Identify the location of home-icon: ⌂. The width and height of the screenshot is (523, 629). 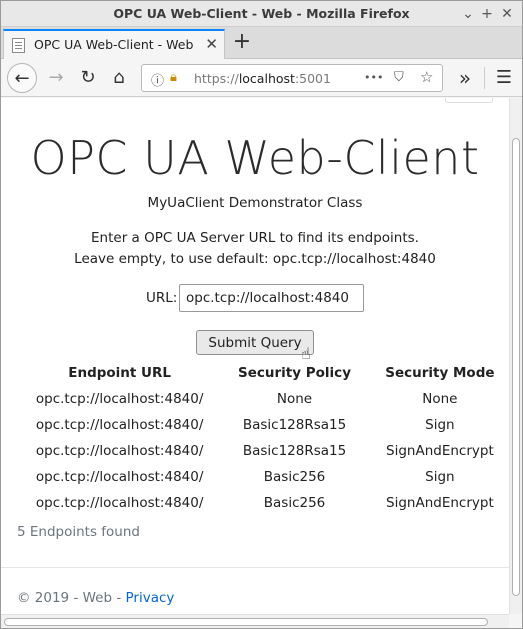
(119, 78).